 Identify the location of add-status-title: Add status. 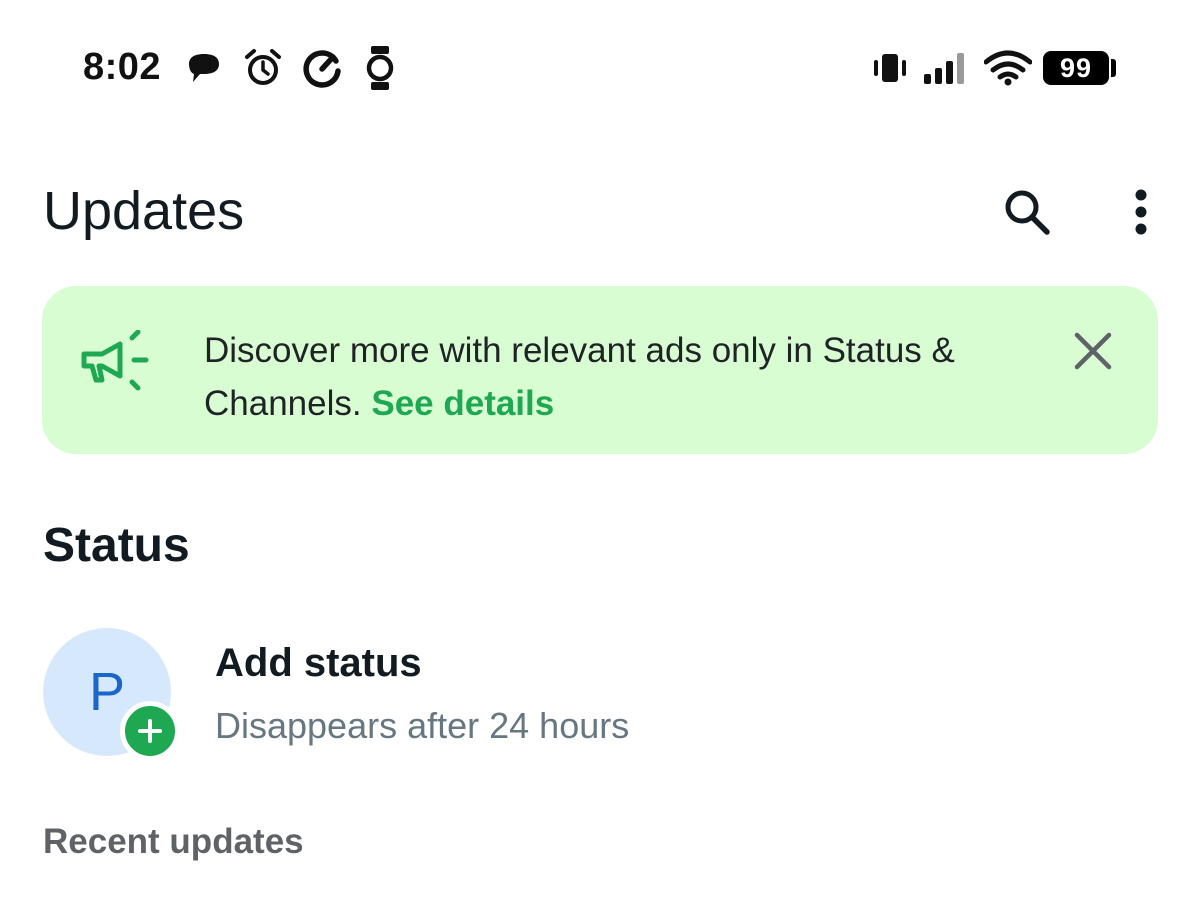
(318, 663).